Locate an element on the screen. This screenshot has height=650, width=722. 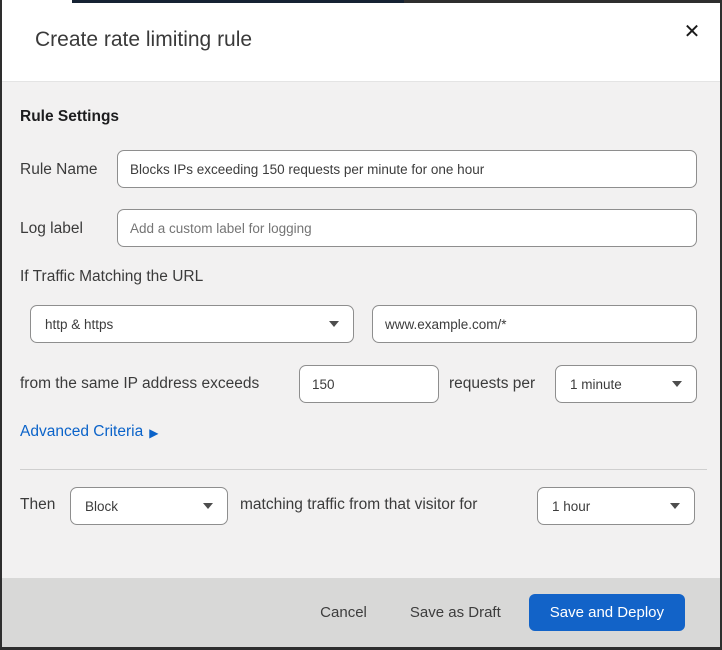
modal-title: Create rate limiting rule is located at coordinates (144, 39).